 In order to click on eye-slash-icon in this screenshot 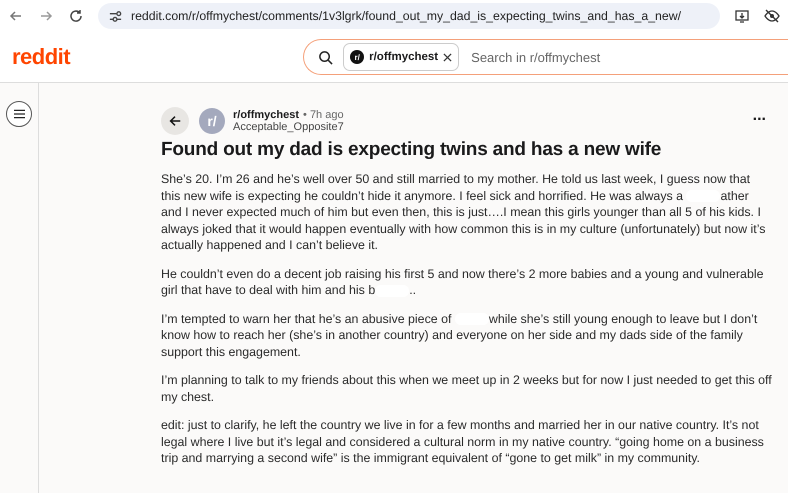, I will do `click(772, 16)`.